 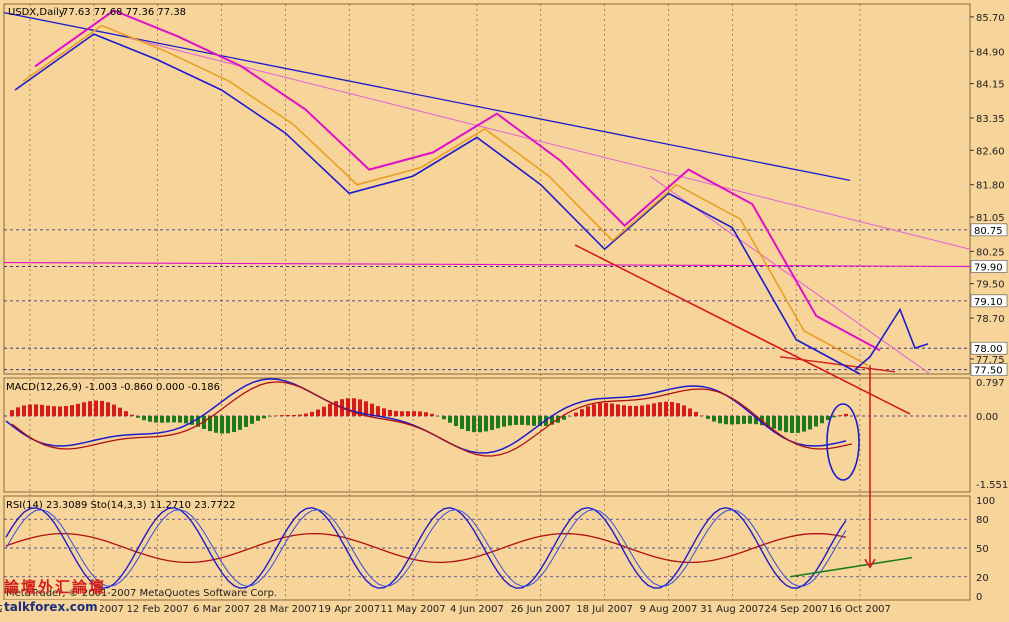 What do you see at coordinates (988, 349) in the screenshot?
I see `level-label: 78.00` at bounding box center [988, 349].